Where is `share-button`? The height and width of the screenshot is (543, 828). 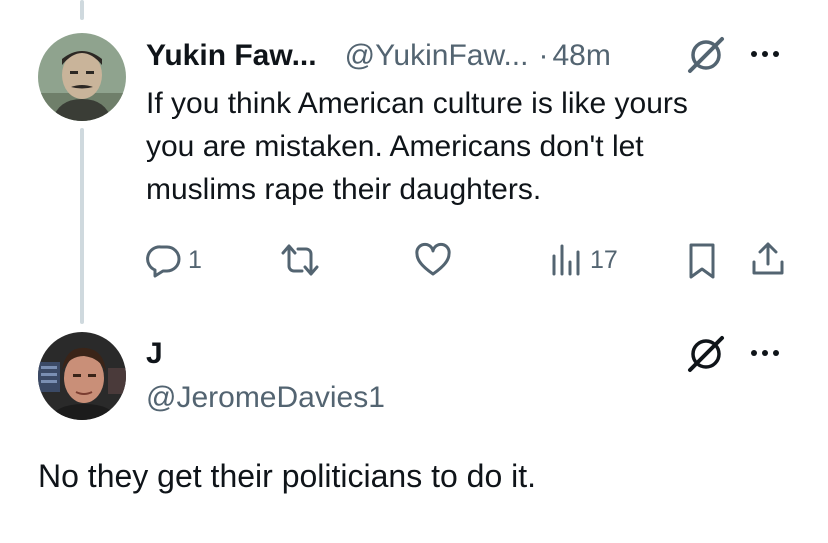 share-button is located at coordinates (768, 259).